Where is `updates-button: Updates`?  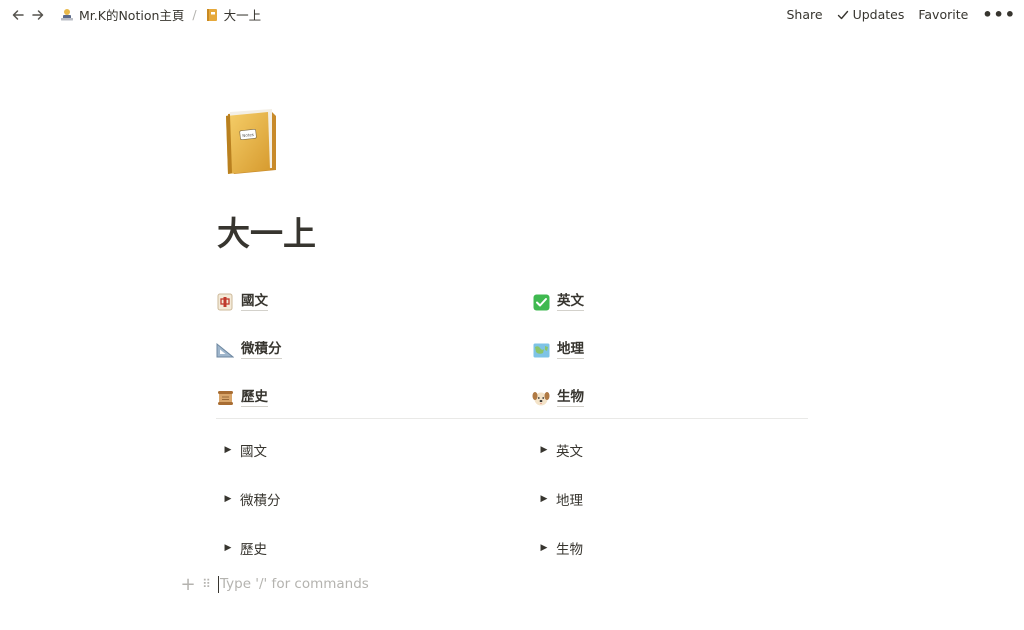 updates-button: Updates is located at coordinates (871, 14).